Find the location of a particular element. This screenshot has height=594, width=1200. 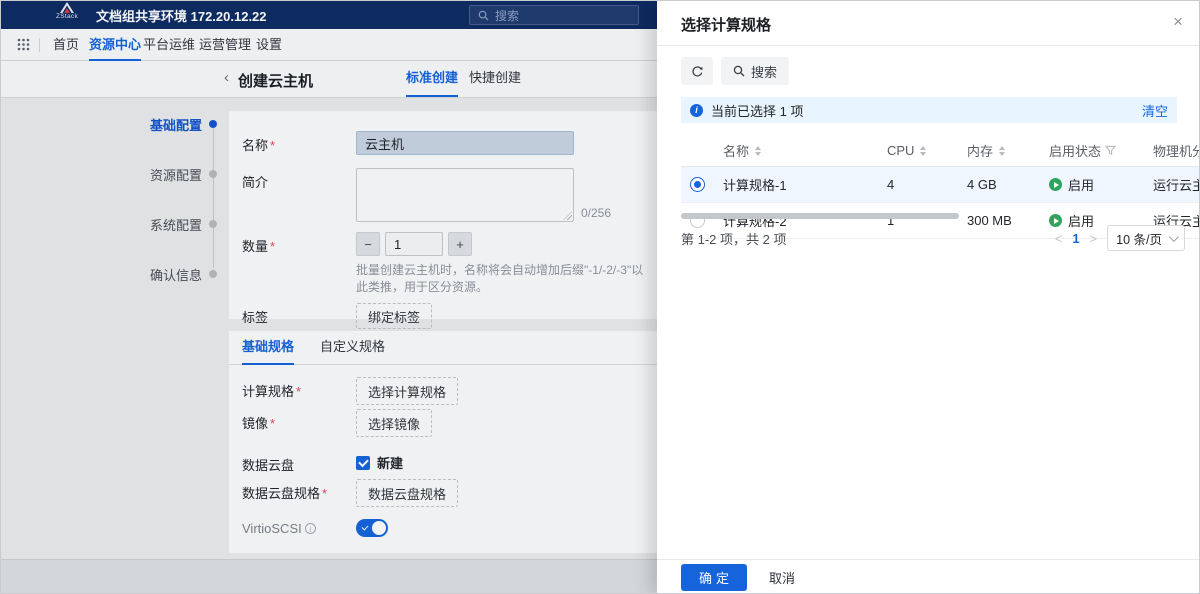

clear-selection-link: 清空 is located at coordinates (1155, 110).